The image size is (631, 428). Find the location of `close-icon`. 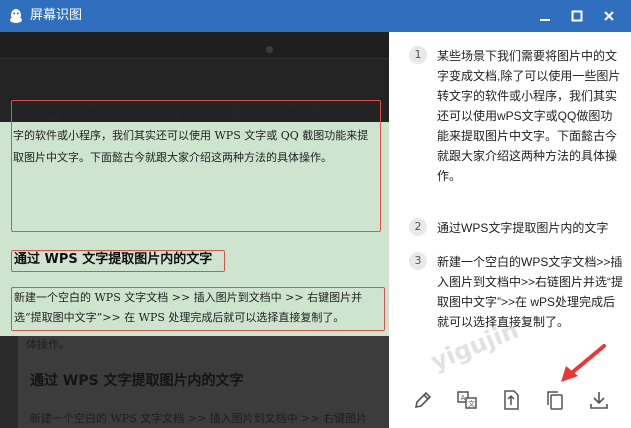

close-icon is located at coordinates (609, 16).